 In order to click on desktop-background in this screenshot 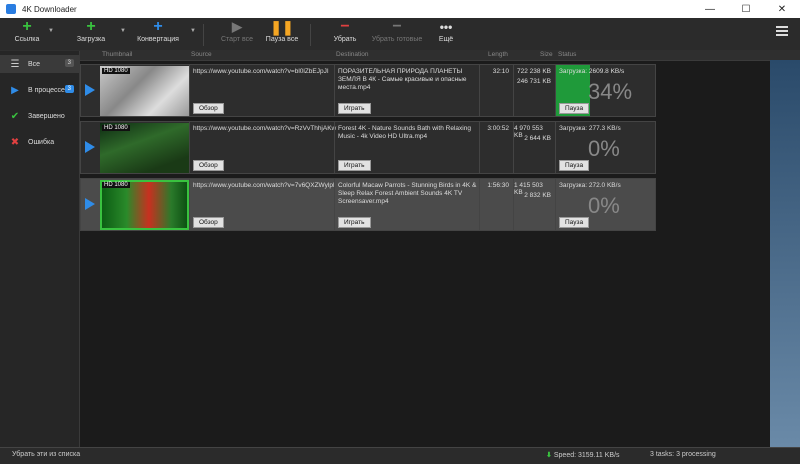, I will do `click(785, 253)`.